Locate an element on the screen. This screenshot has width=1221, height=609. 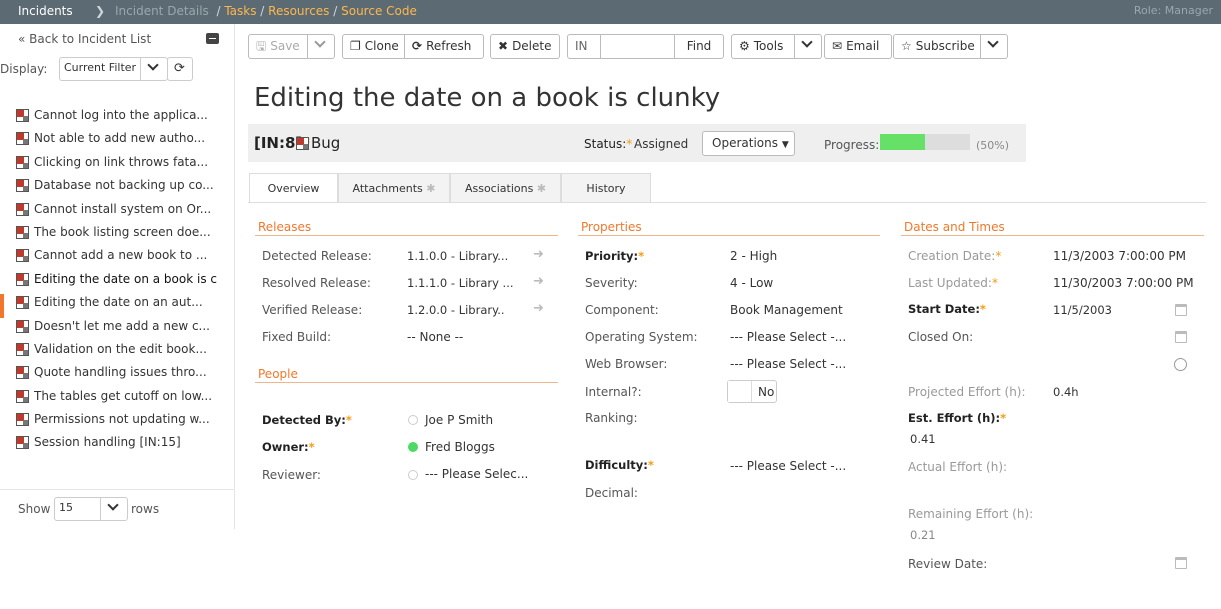
component-value: Book Management is located at coordinates (786, 310).